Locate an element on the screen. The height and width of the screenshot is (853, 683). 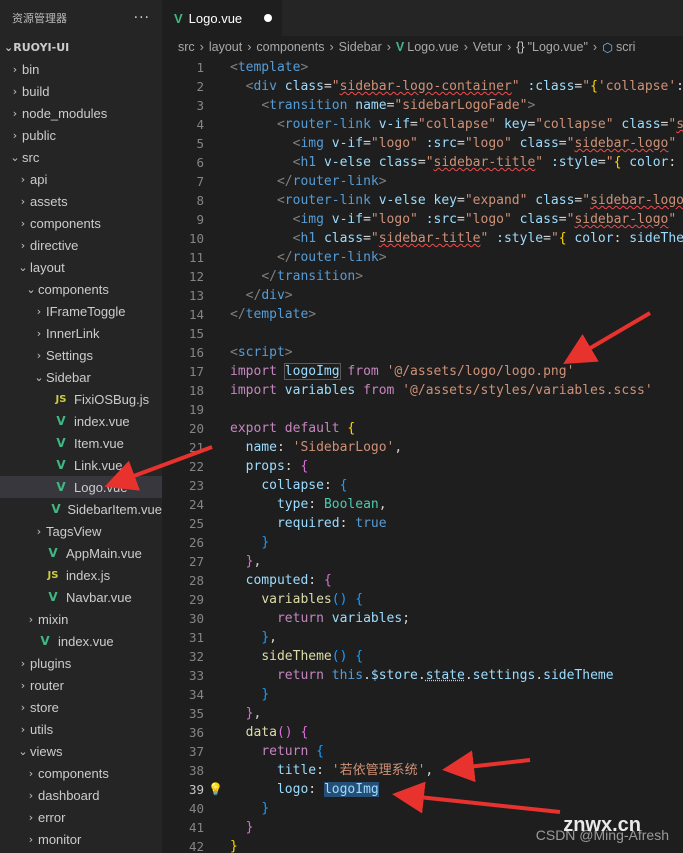
watermark-author: CSDN @Ming-Afresh is located at coordinates (602, 835).